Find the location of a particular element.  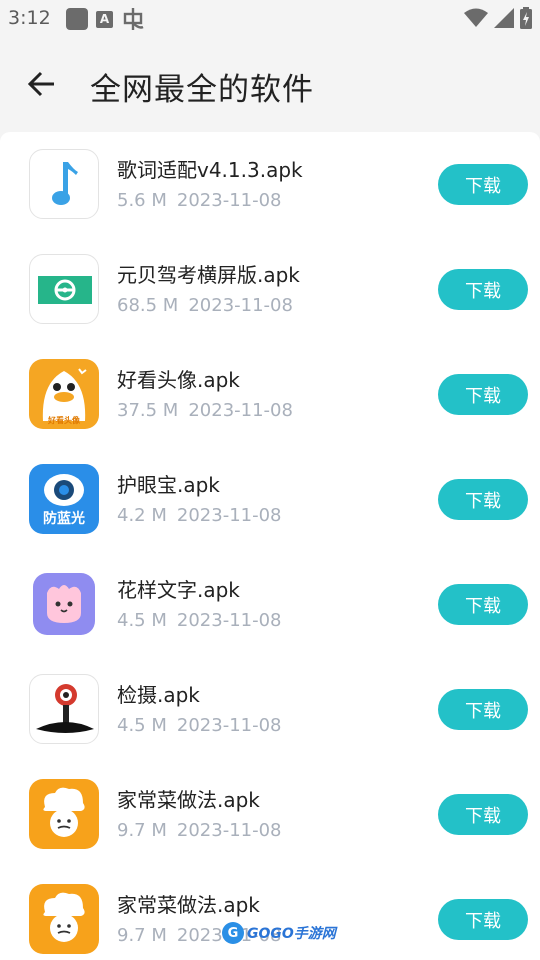

notification-icons: A is located at coordinates (105, 19).